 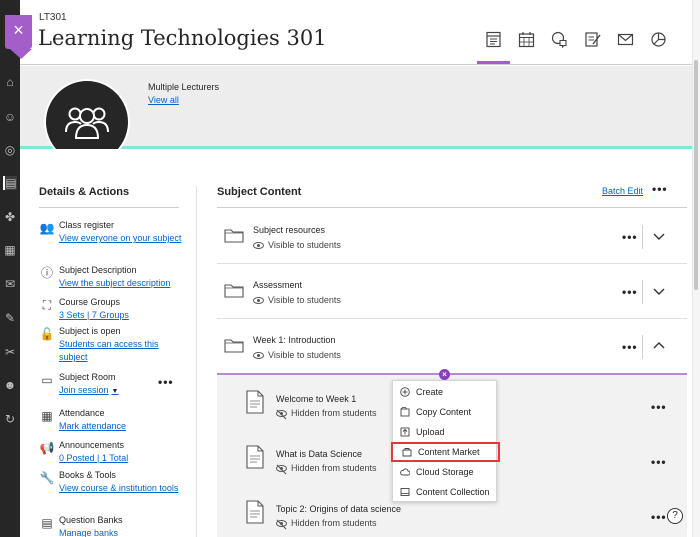 I want to click on calendar-icon: ▦, so click(x=10, y=250).